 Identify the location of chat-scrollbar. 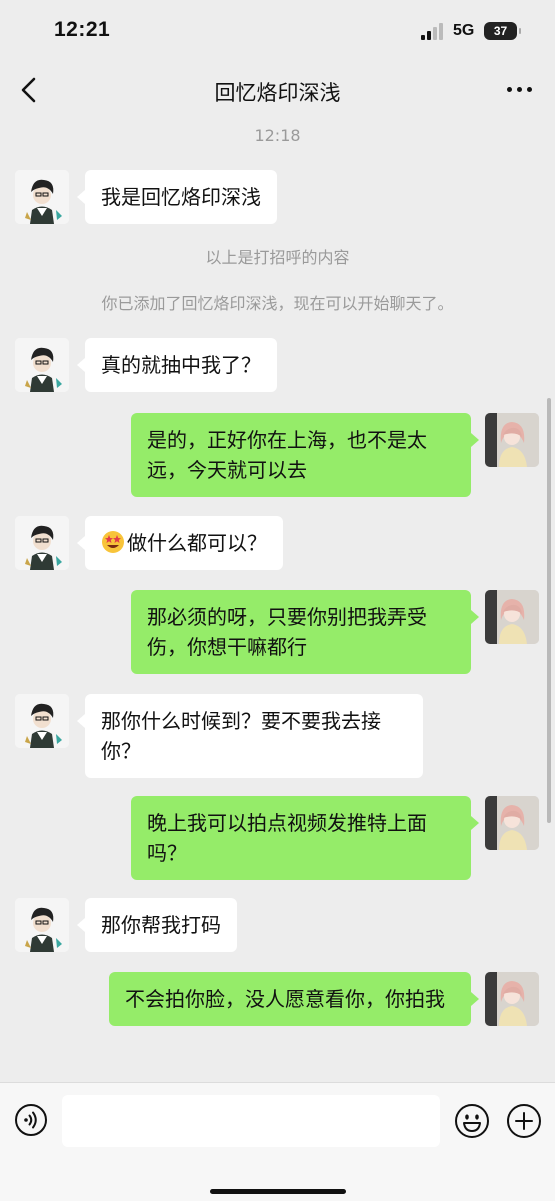
(549, 610).